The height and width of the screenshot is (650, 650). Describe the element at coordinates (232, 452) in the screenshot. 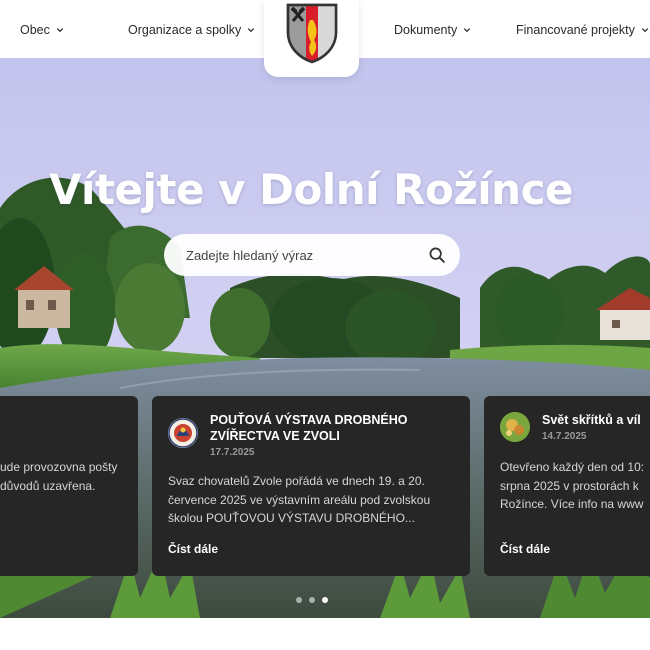

I see `news-card-date: 17.7.2025` at that location.